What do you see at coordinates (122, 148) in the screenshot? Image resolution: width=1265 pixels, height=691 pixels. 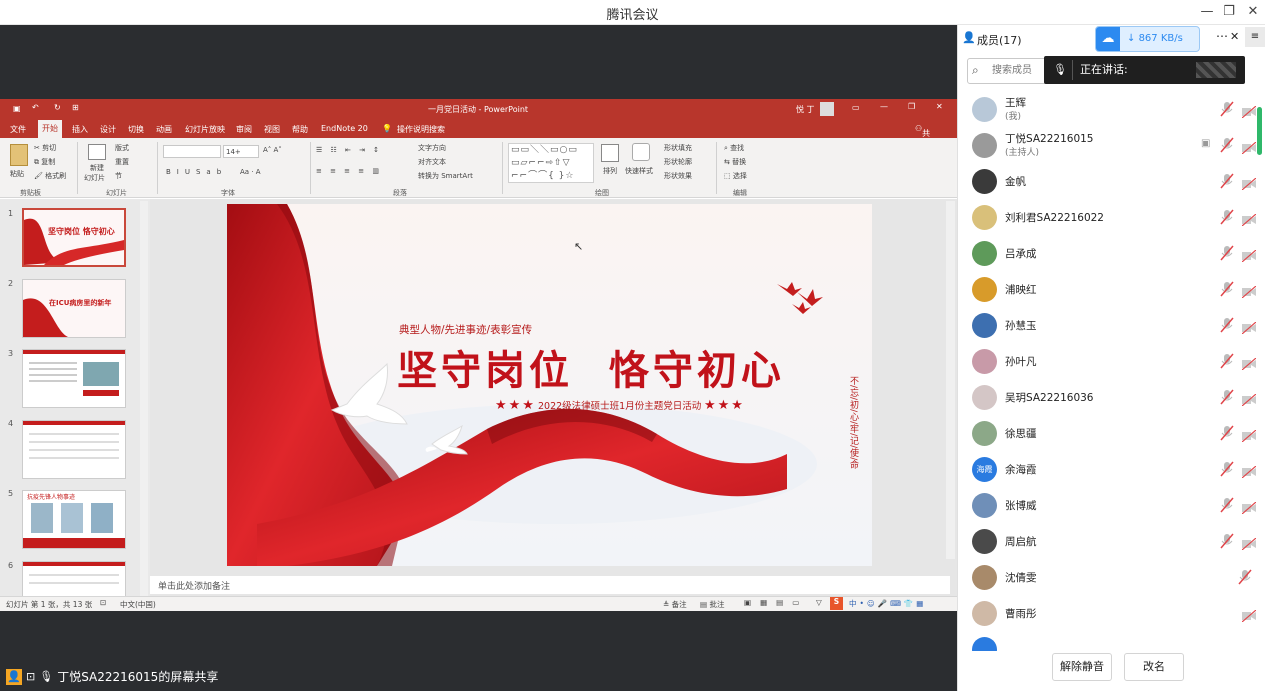 I see `layout-button: 版式` at bounding box center [122, 148].